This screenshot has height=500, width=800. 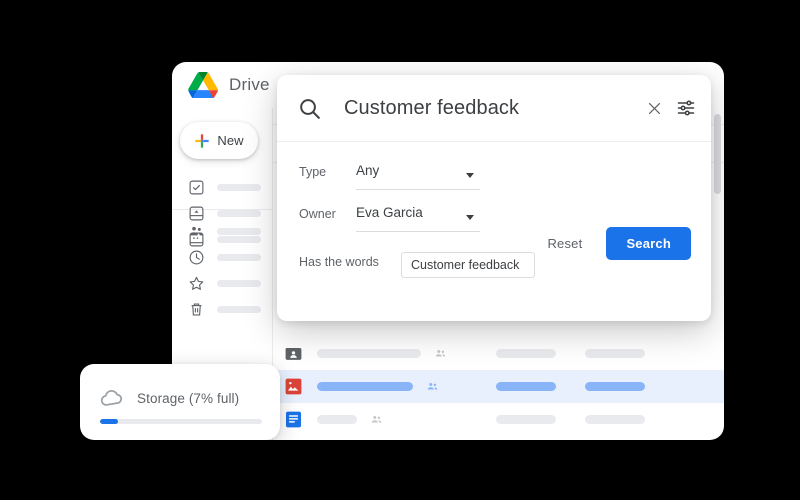 I want to click on trash-icon, so click(x=196, y=309).